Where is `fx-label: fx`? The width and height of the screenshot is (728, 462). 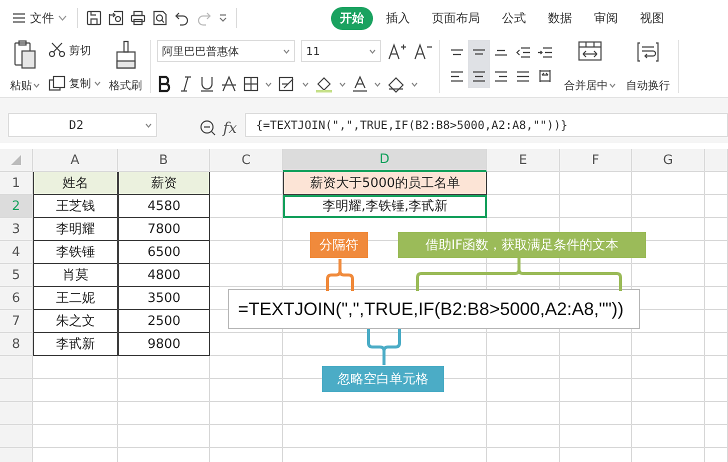
fx-label: fx is located at coordinates (230, 128).